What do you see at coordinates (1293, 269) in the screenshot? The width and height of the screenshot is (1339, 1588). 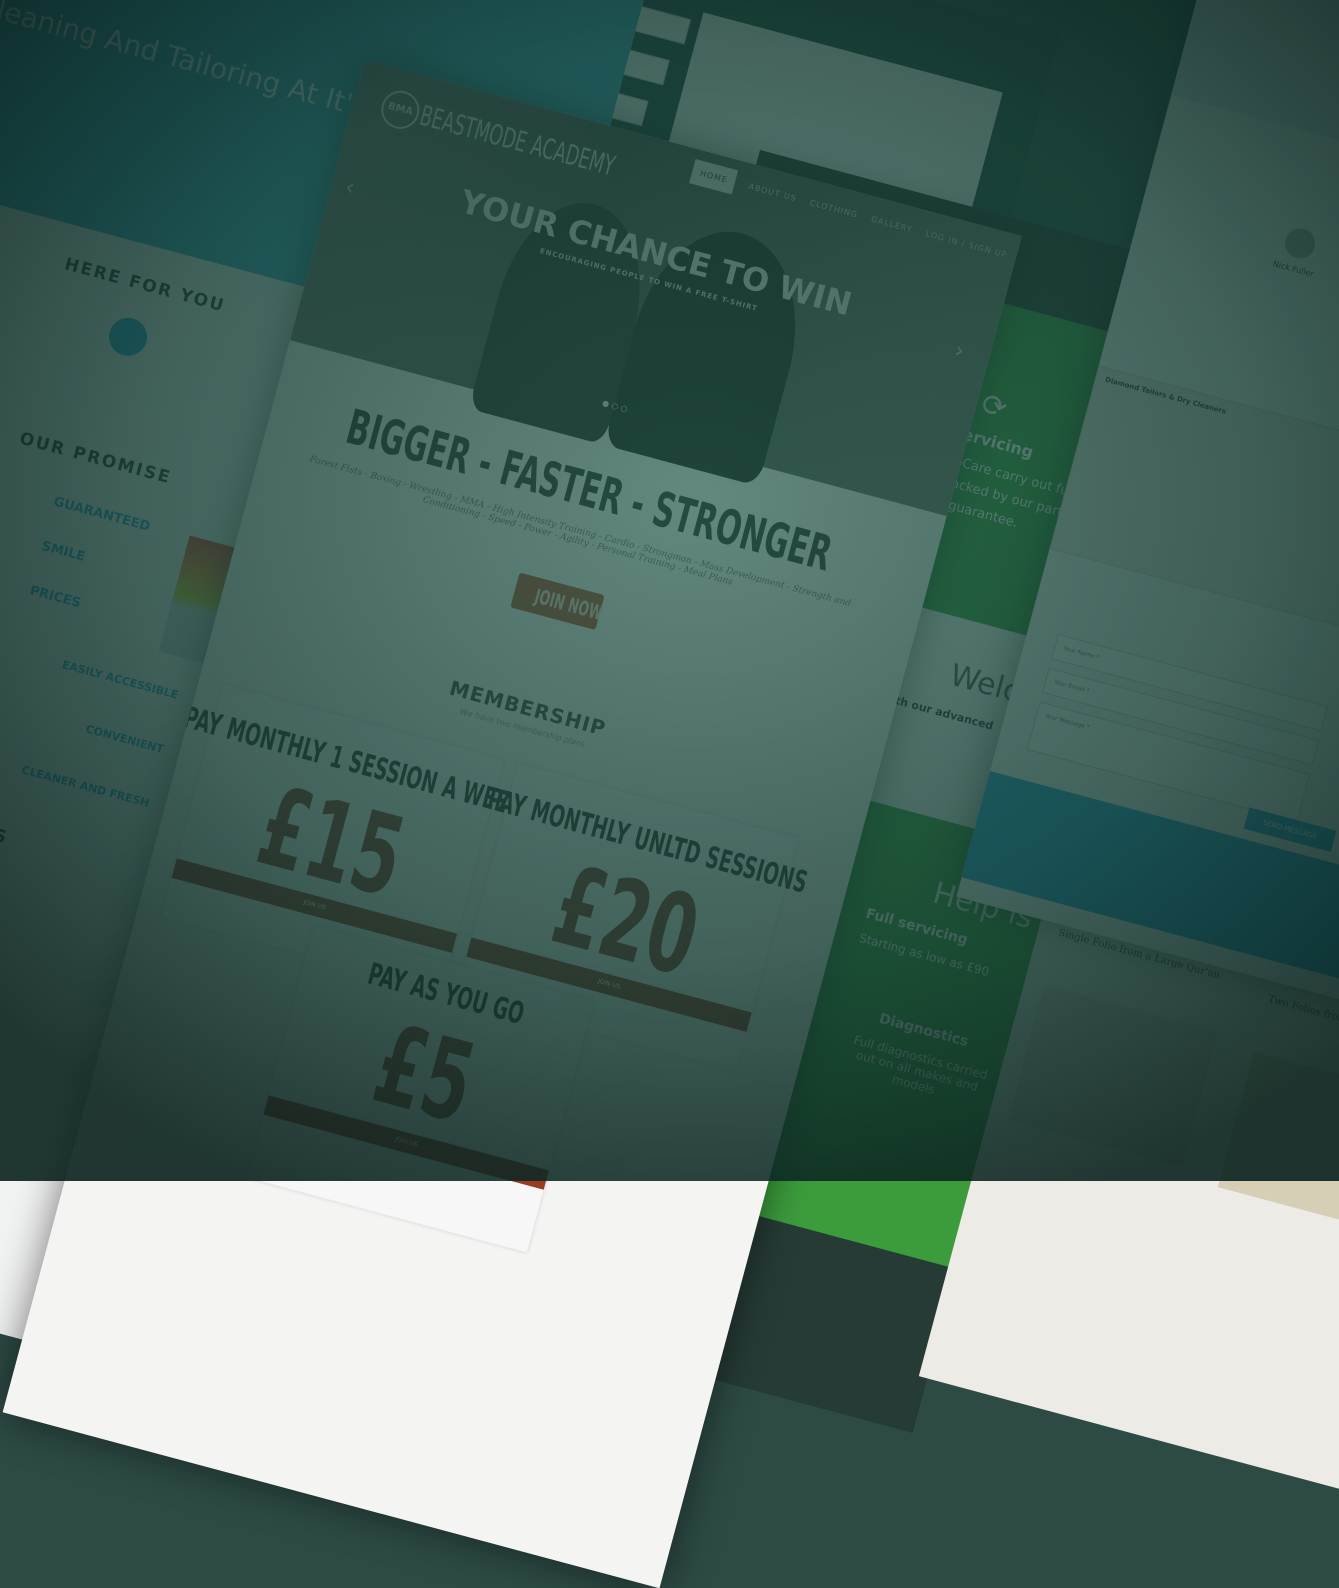 I see `reviewer-name: Nick Fuller` at bounding box center [1293, 269].